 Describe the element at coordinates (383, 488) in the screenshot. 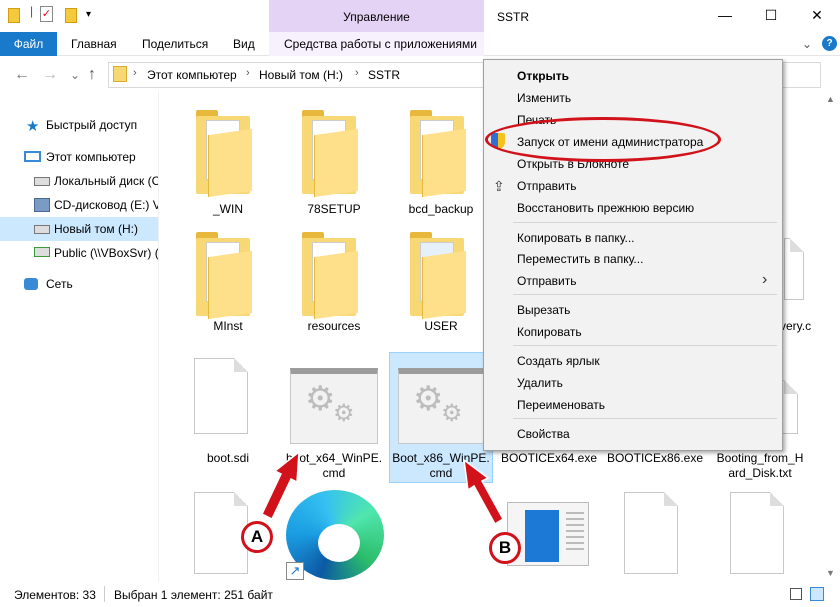

I see `annotation-arrows` at that location.